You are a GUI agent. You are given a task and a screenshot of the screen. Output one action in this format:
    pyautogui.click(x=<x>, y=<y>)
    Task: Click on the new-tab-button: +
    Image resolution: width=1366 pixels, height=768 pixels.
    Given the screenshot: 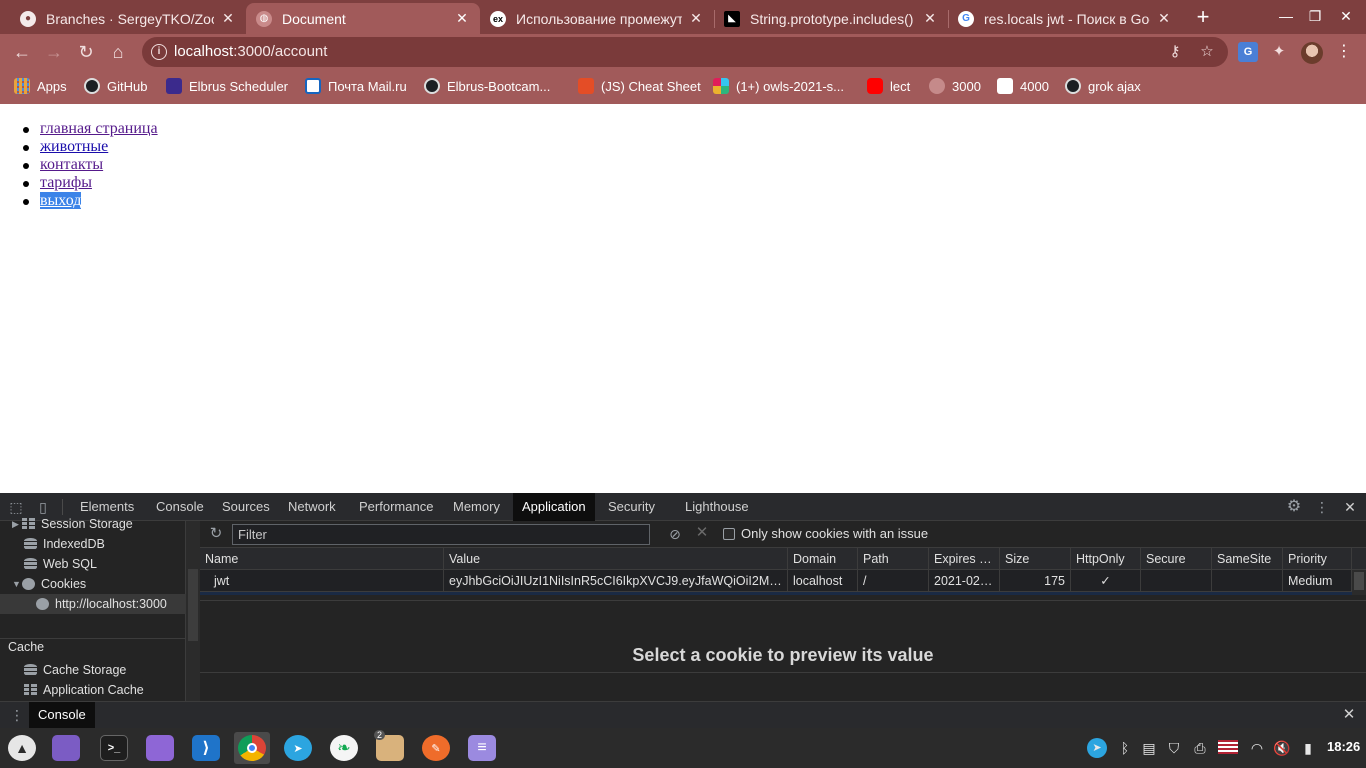 What is the action you would take?
    pyautogui.click(x=1203, y=17)
    